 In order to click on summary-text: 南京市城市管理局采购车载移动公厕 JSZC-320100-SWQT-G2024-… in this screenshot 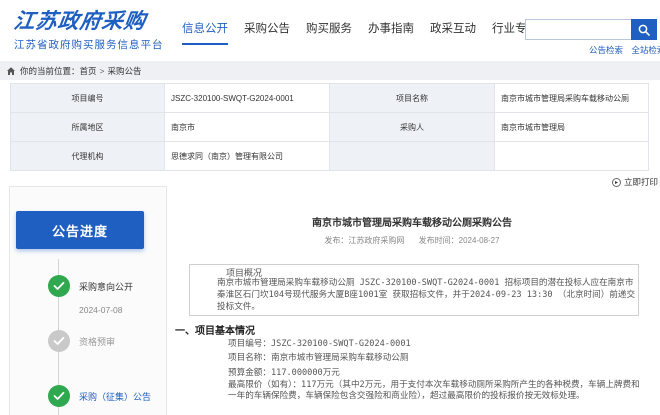, I will do `click(426, 295)`.